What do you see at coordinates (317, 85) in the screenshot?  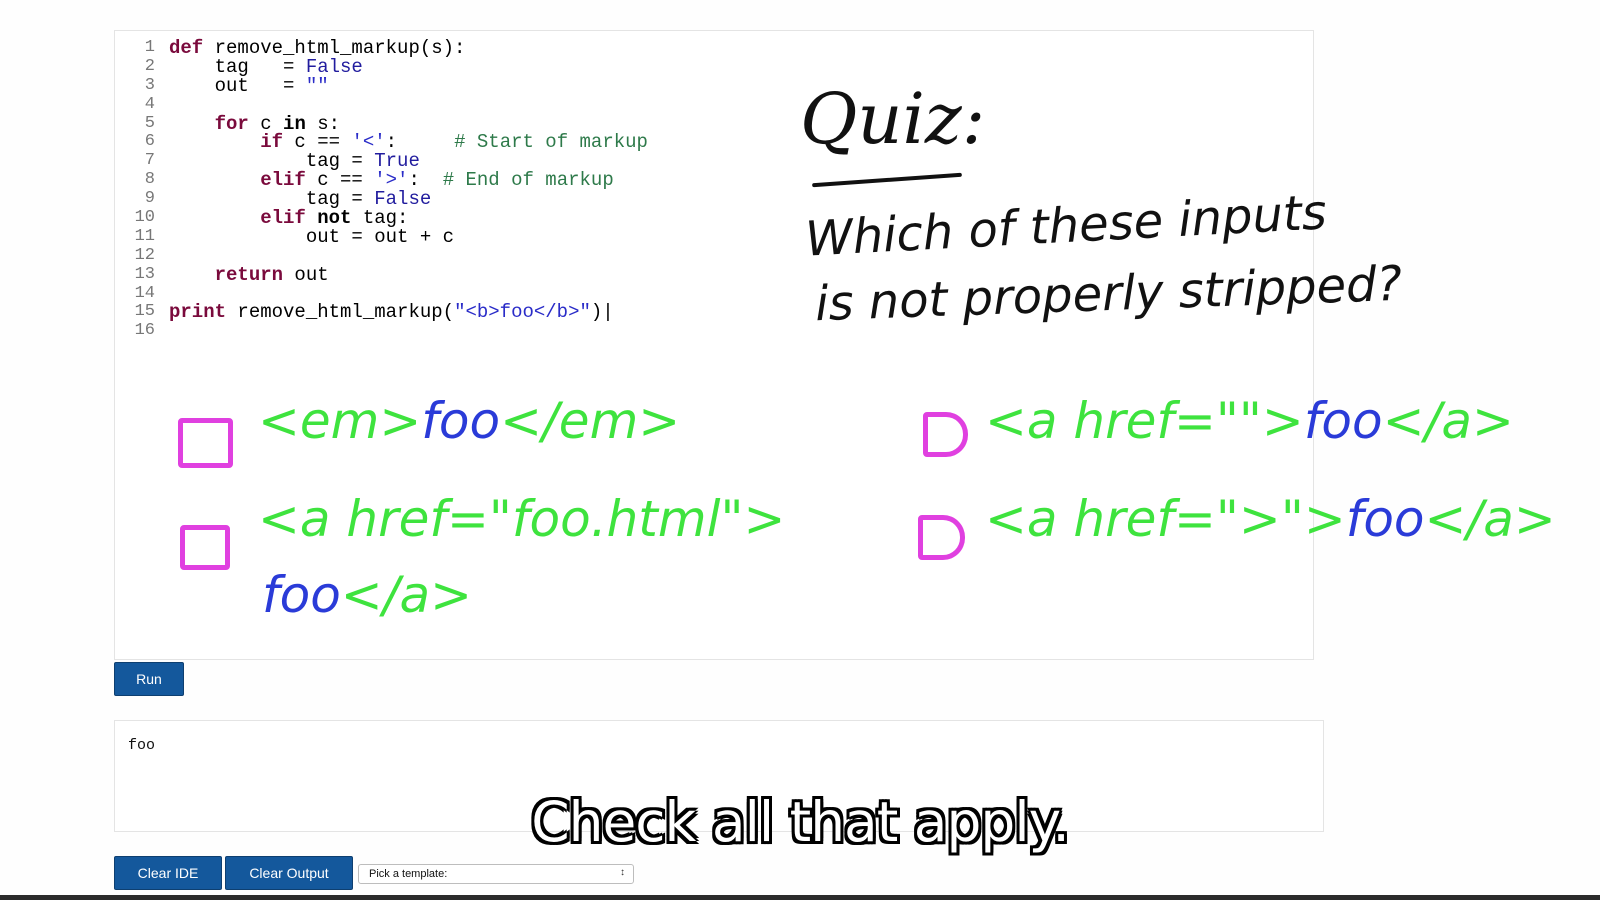 I see `code-token: ""` at bounding box center [317, 85].